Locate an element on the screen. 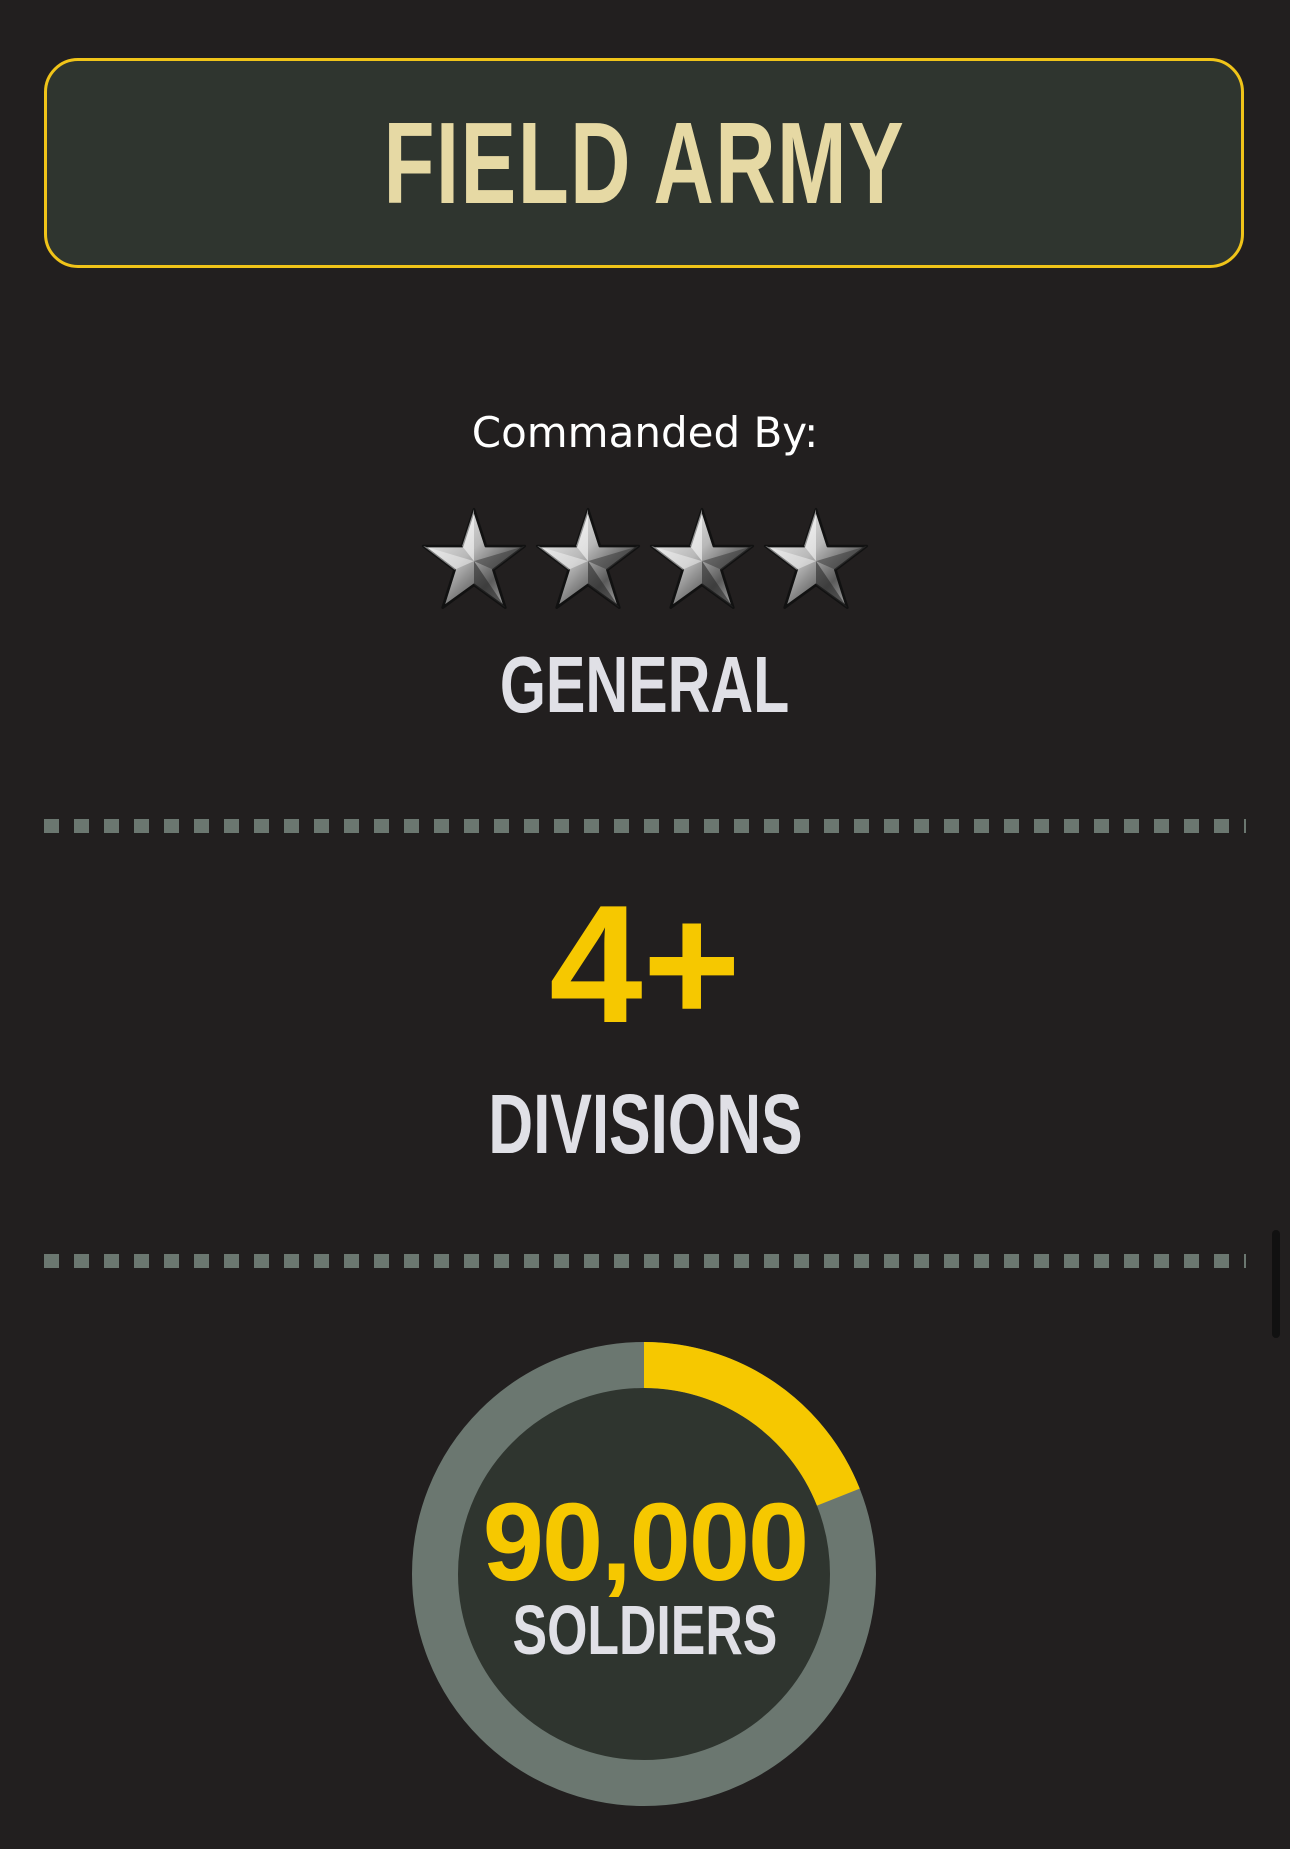 This screenshot has height=1849, width=1290. soldiers-label: SOLDIERS is located at coordinates (645, 1630).